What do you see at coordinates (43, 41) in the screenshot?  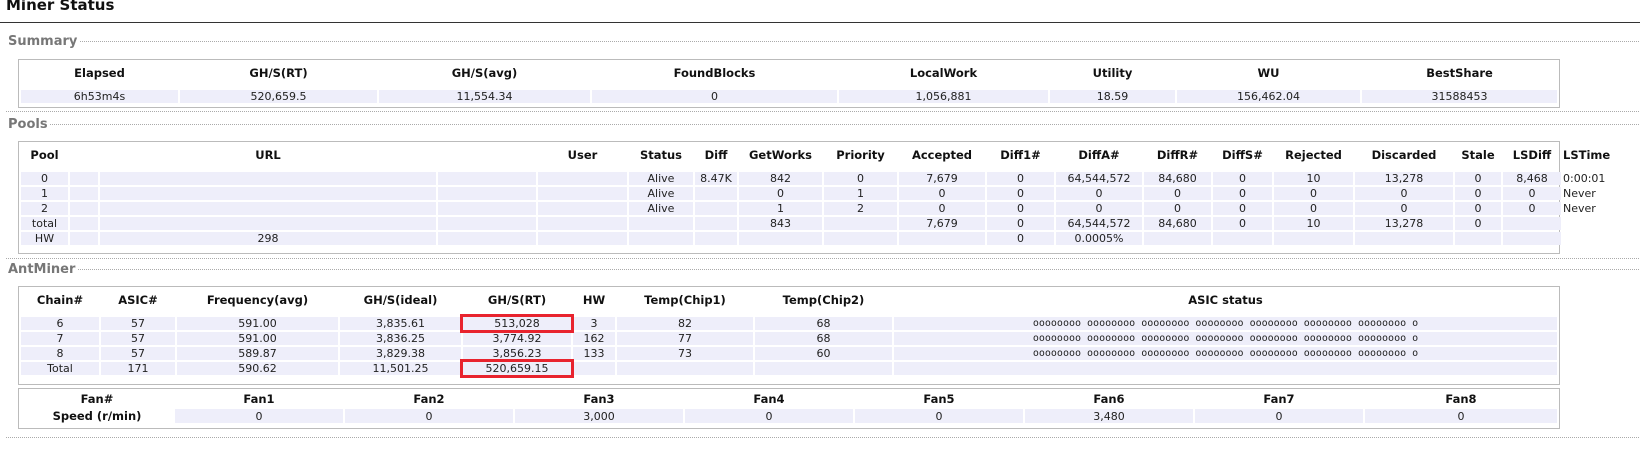 I see `summary-legend: Summary` at bounding box center [43, 41].